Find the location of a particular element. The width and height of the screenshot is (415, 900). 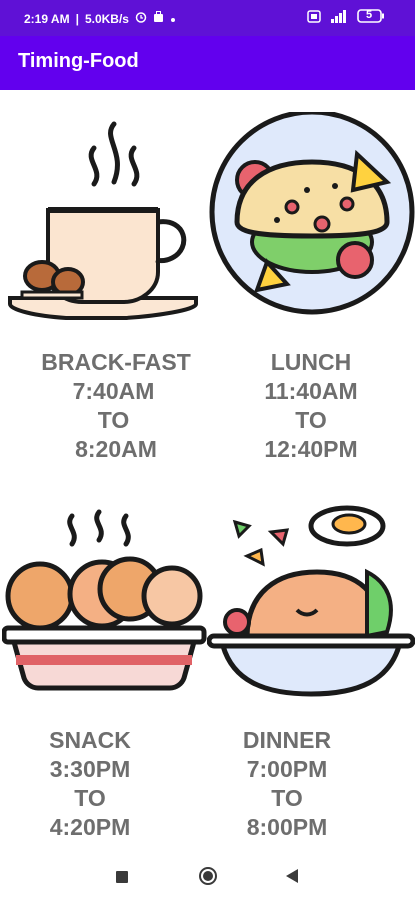

recents-square-icon is located at coordinates (122, 879).